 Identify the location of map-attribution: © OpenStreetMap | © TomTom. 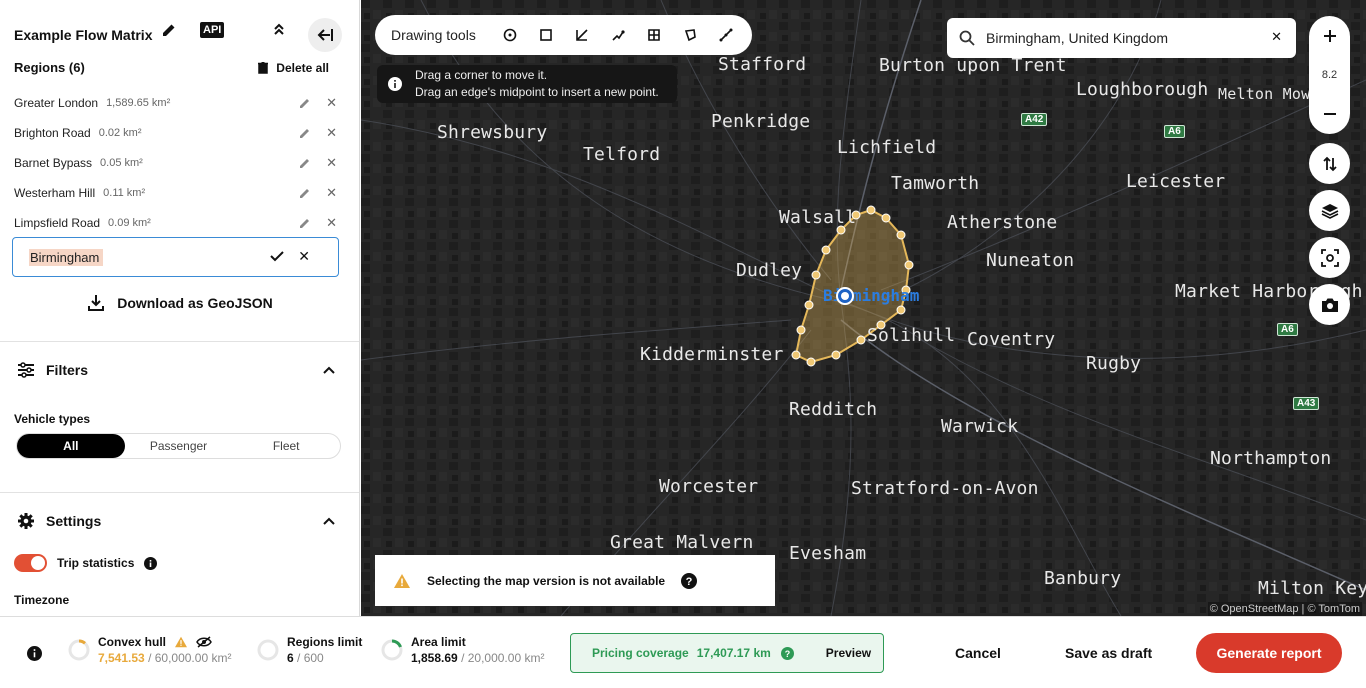
(1284, 609).